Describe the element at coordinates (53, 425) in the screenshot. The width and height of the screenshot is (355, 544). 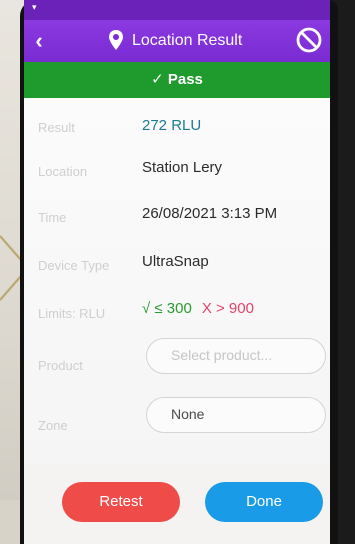
I see `label-zone: Zone` at that location.